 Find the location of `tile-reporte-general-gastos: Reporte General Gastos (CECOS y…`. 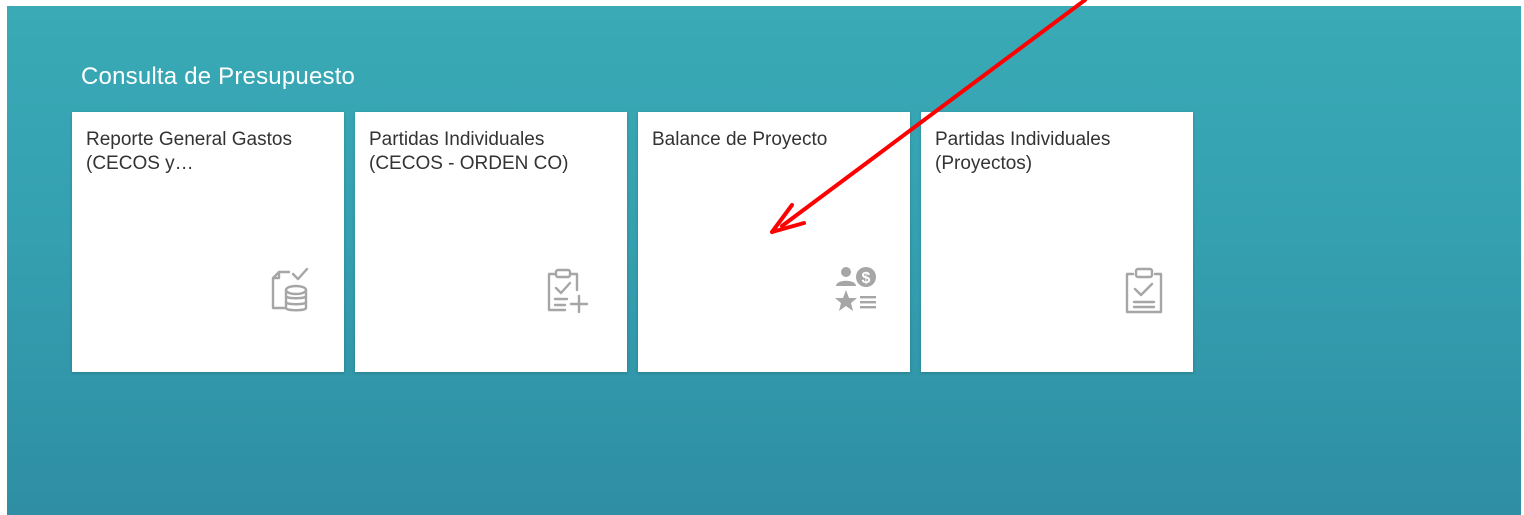

tile-reporte-general-gastos: Reporte General Gastos (CECOS y… is located at coordinates (208, 242).